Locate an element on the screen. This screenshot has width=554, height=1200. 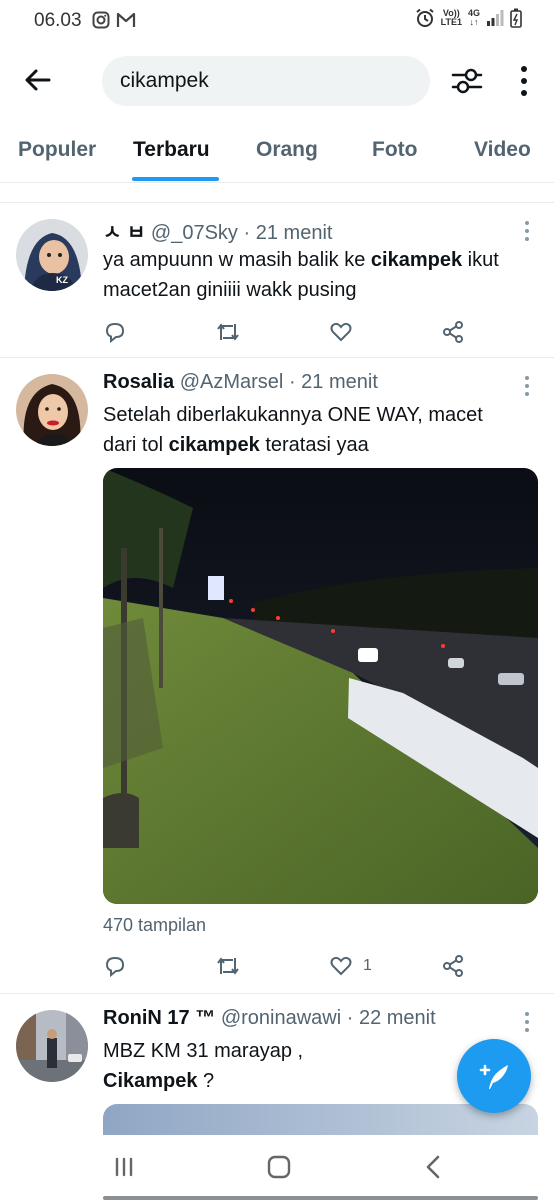
status-time: 06.03 is located at coordinates (58, 20).